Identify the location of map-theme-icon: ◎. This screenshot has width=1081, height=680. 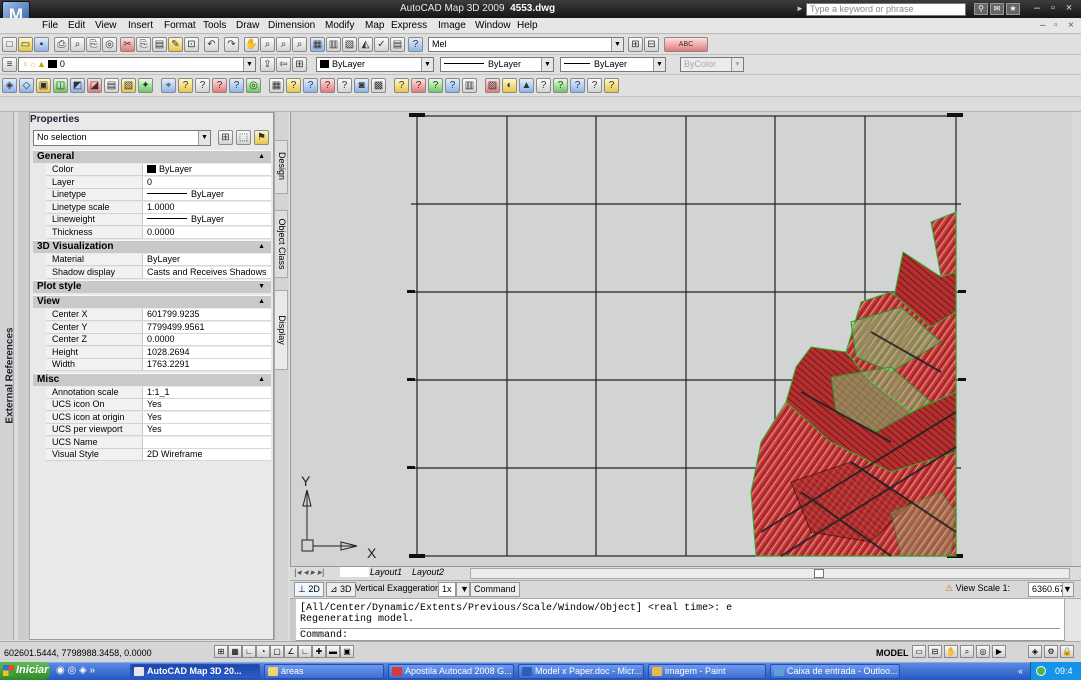
(253, 85).